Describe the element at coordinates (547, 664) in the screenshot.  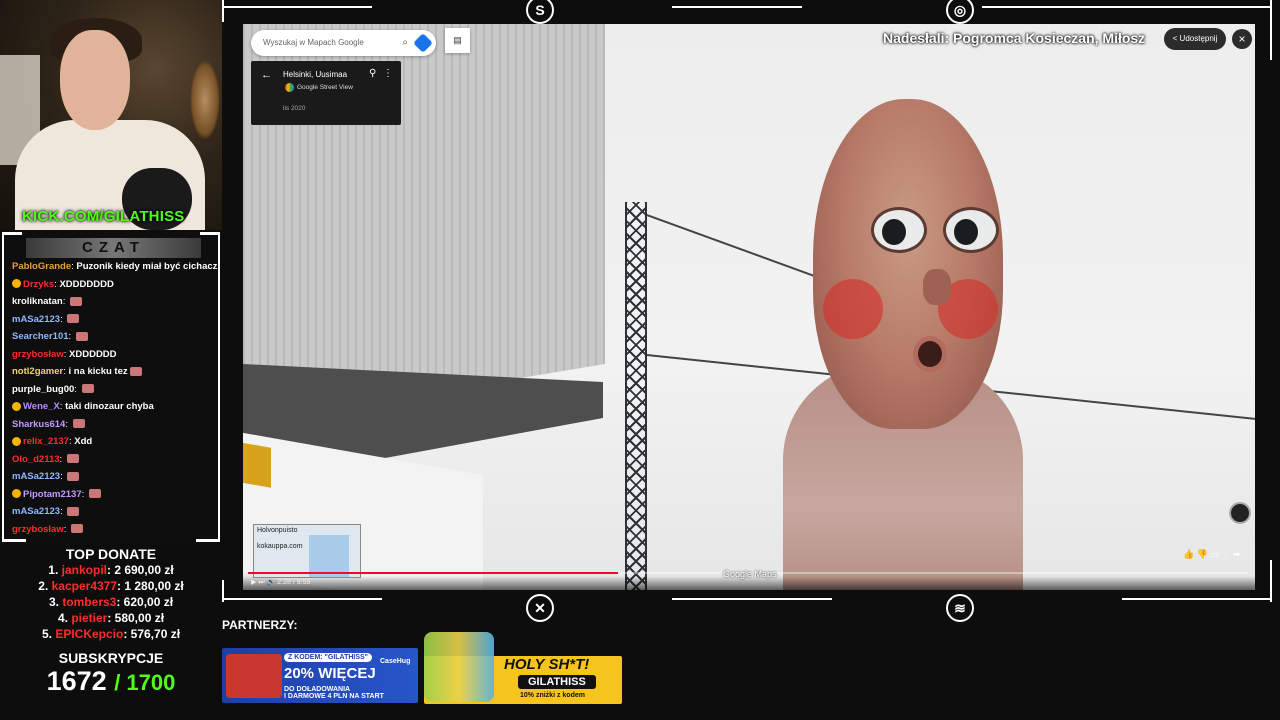
I see `banner2-headline: HOLY SH*T!` at that location.